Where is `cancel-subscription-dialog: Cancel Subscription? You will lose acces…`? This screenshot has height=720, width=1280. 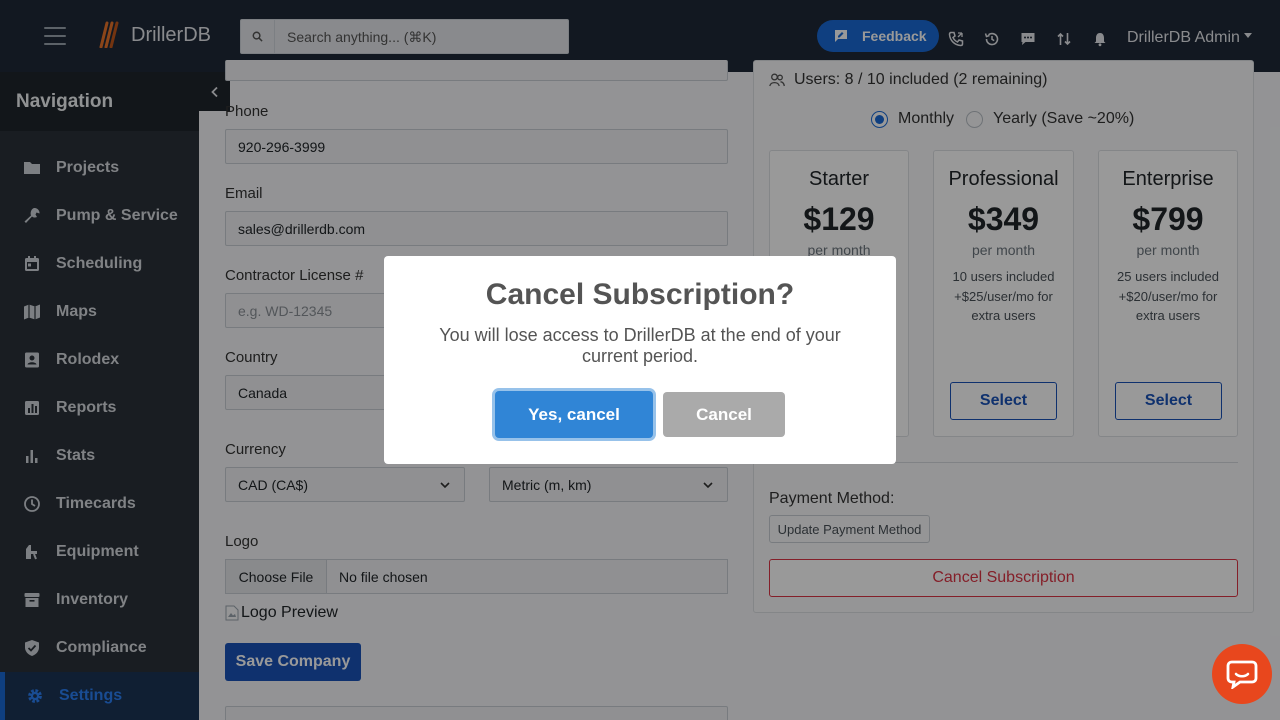 cancel-subscription-dialog: Cancel Subscription? You will lose acces… is located at coordinates (640, 360).